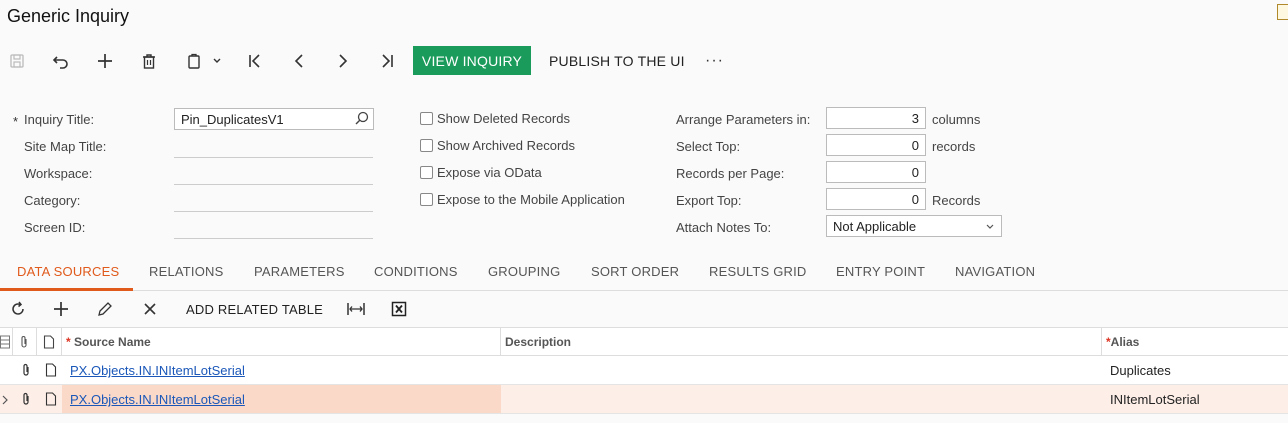  Describe the element at coordinates (343, 61) in the screenshot. I see `next-record-icon` at that location.